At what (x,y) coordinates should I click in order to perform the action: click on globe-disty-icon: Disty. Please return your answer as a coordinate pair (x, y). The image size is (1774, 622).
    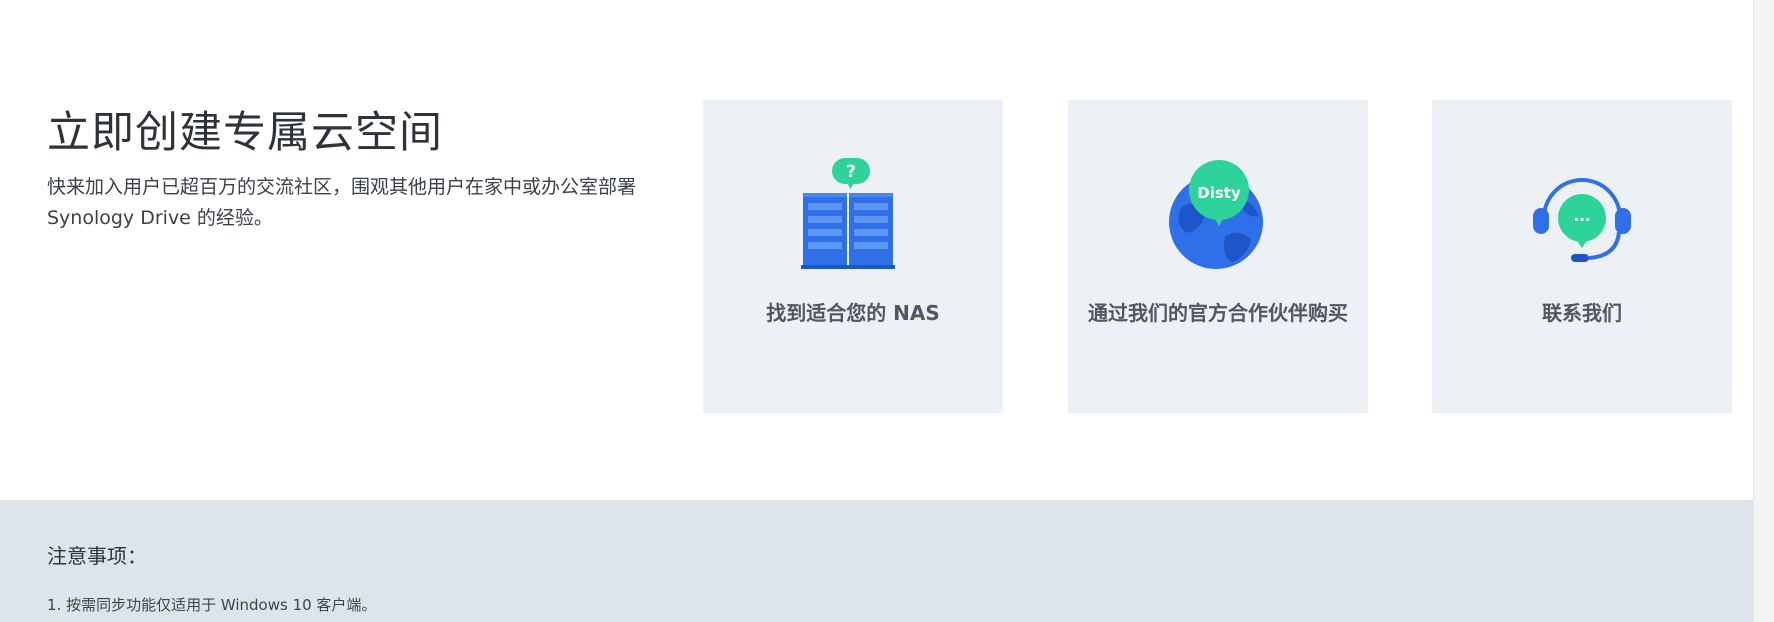
    Looking at the image, I should click on (1216, 214).